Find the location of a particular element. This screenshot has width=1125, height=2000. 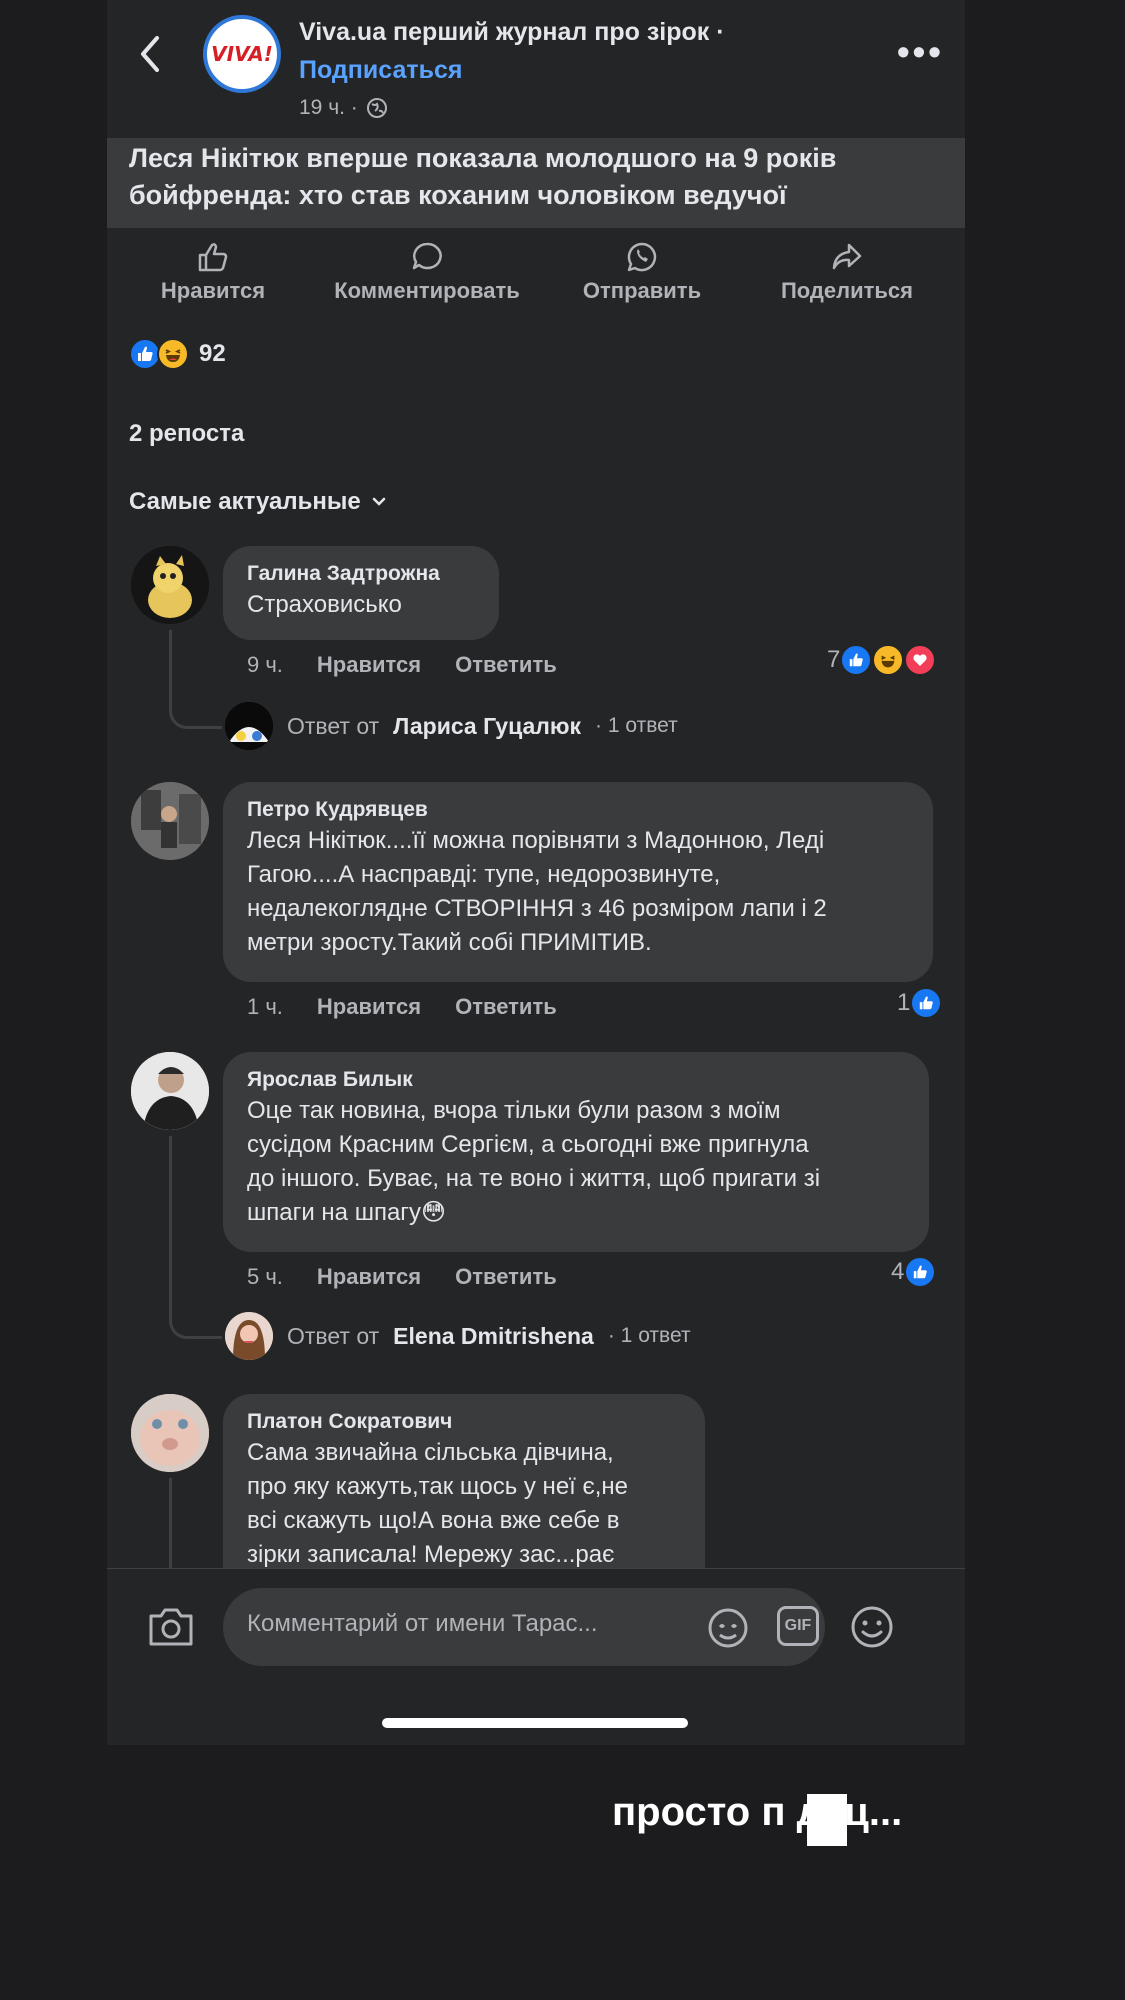

like-button: Нравится is located at coordinates (213, 272).